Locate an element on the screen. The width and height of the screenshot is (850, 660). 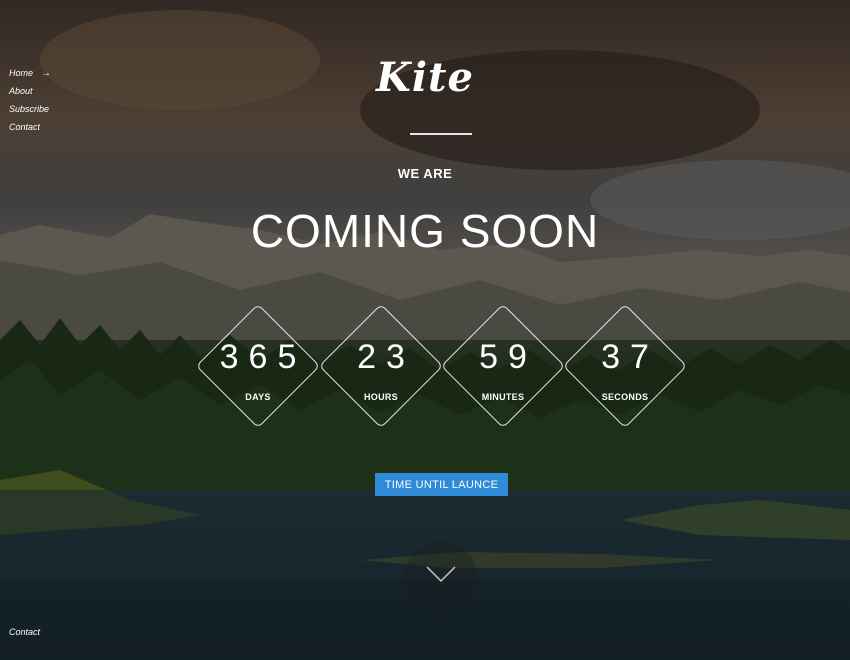
countdown-minutes: 59 MINUTES is located at coordinates (503, 366).